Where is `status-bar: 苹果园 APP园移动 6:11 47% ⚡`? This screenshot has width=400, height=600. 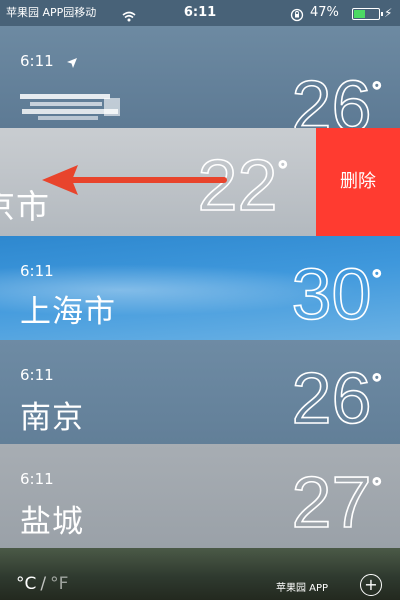 status-bar: 苹果园 APP园移动 6:11 47% ⚡ is located at coordinates (200, 13).